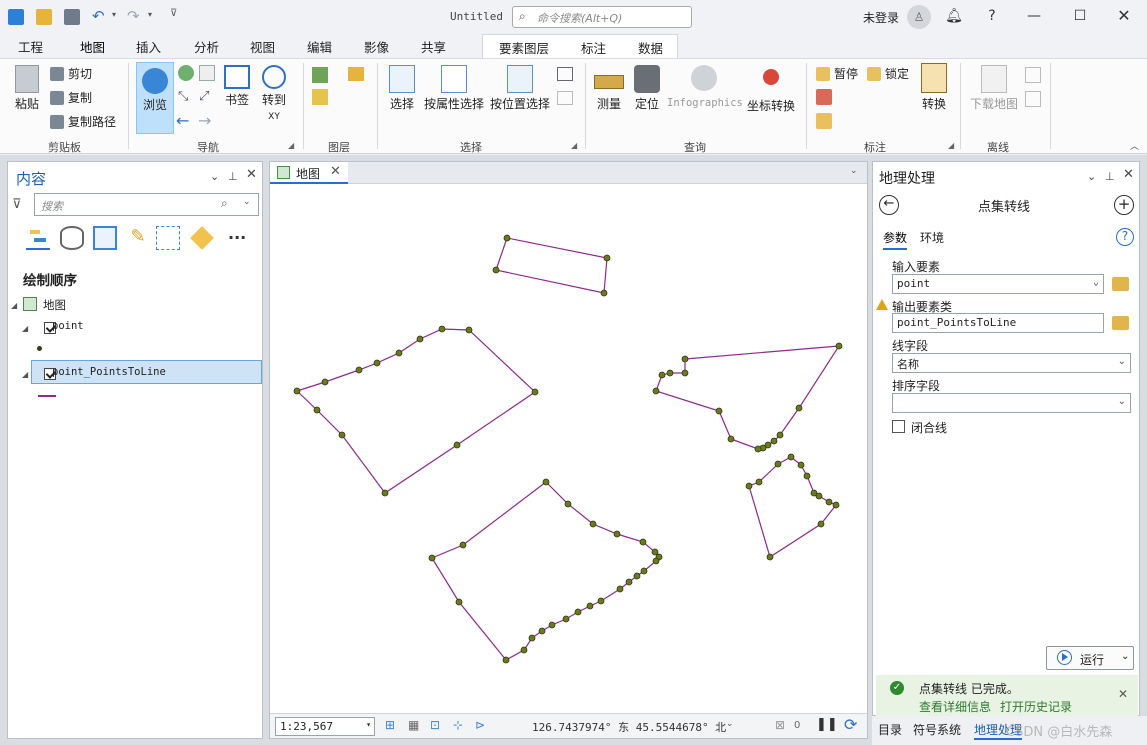  What do you see at coordinates (1134, 145) in the screenshot?
I see `collapse-ribbon-icon: ︿` at bounding box center [1134, 145].